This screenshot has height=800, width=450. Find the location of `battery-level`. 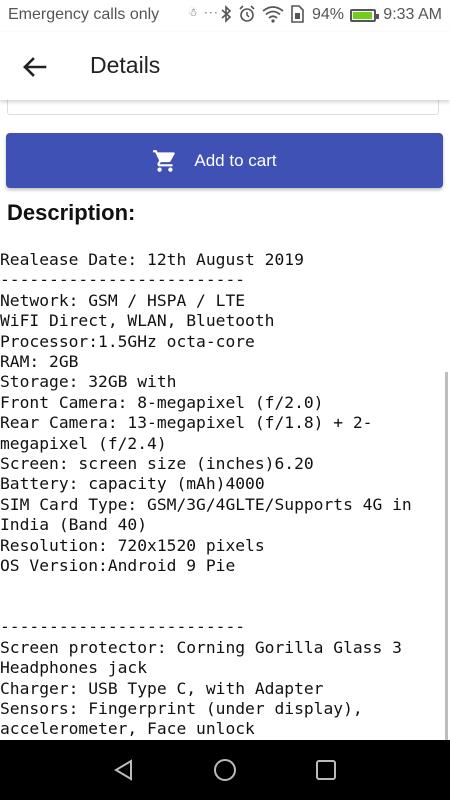

battery-level is located at coordinates (362, 15).